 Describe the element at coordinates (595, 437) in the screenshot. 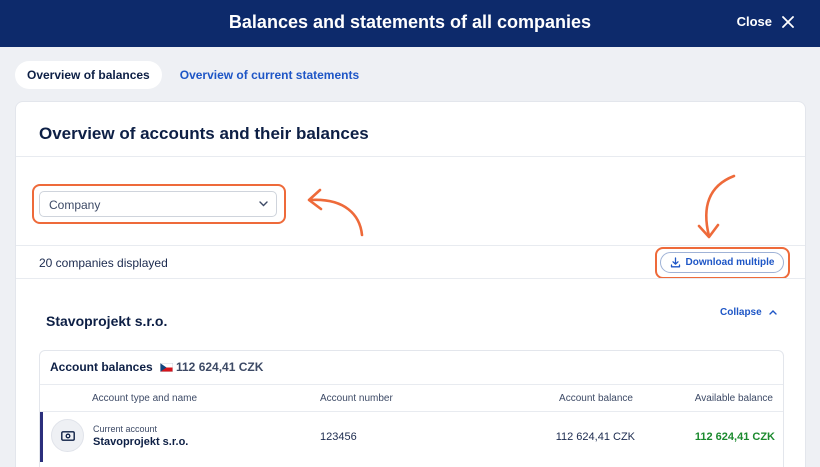

I see `account-balance: 112 624,41 CZK` at that location.